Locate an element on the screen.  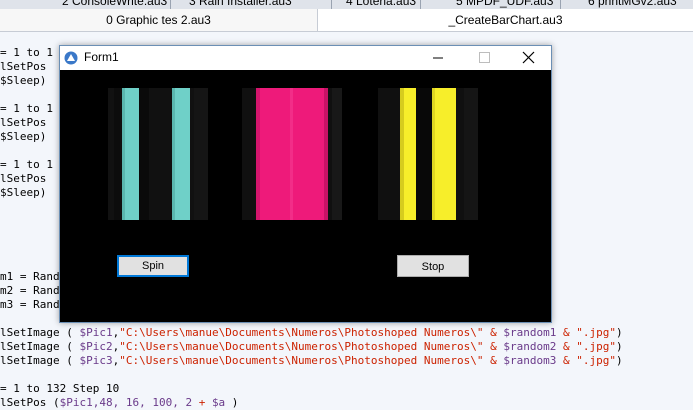
minimize-button is located at coordinates (438, 58).